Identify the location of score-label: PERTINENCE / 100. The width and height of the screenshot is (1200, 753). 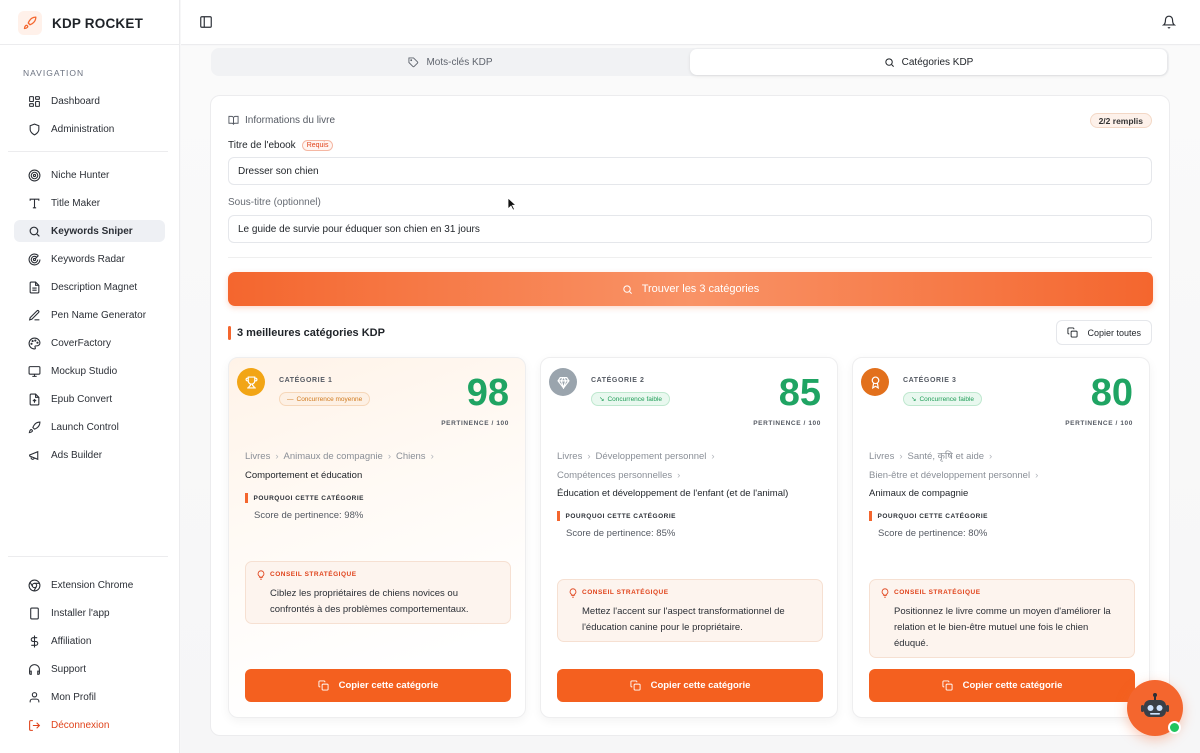
(475, 423).